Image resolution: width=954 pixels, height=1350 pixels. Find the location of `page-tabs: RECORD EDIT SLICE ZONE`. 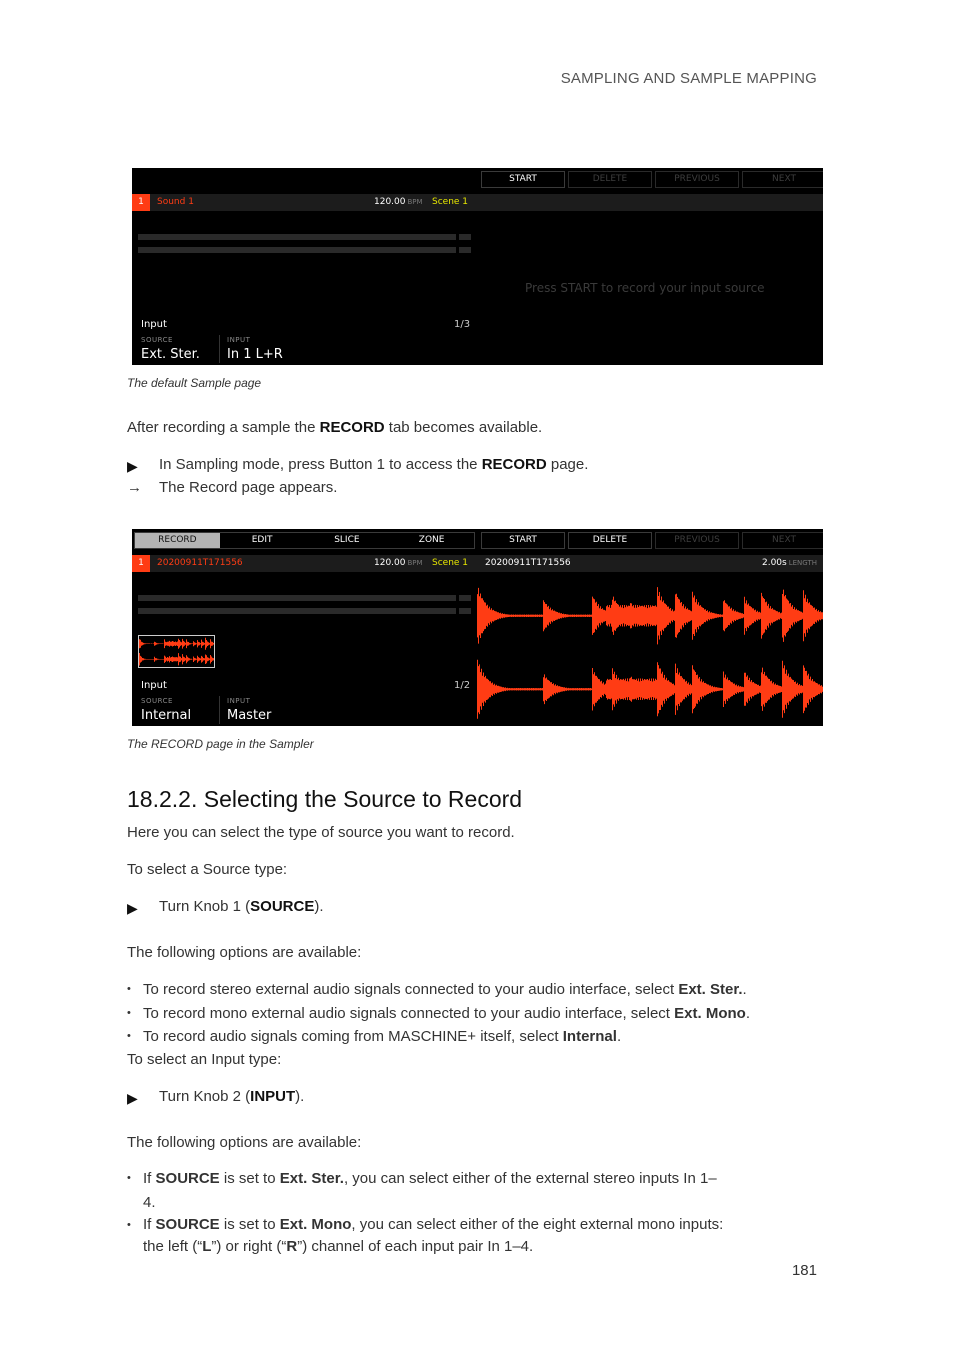

page-tabs: RECORD EDIT SLICE ZONE is located at coordinates (304, 540).